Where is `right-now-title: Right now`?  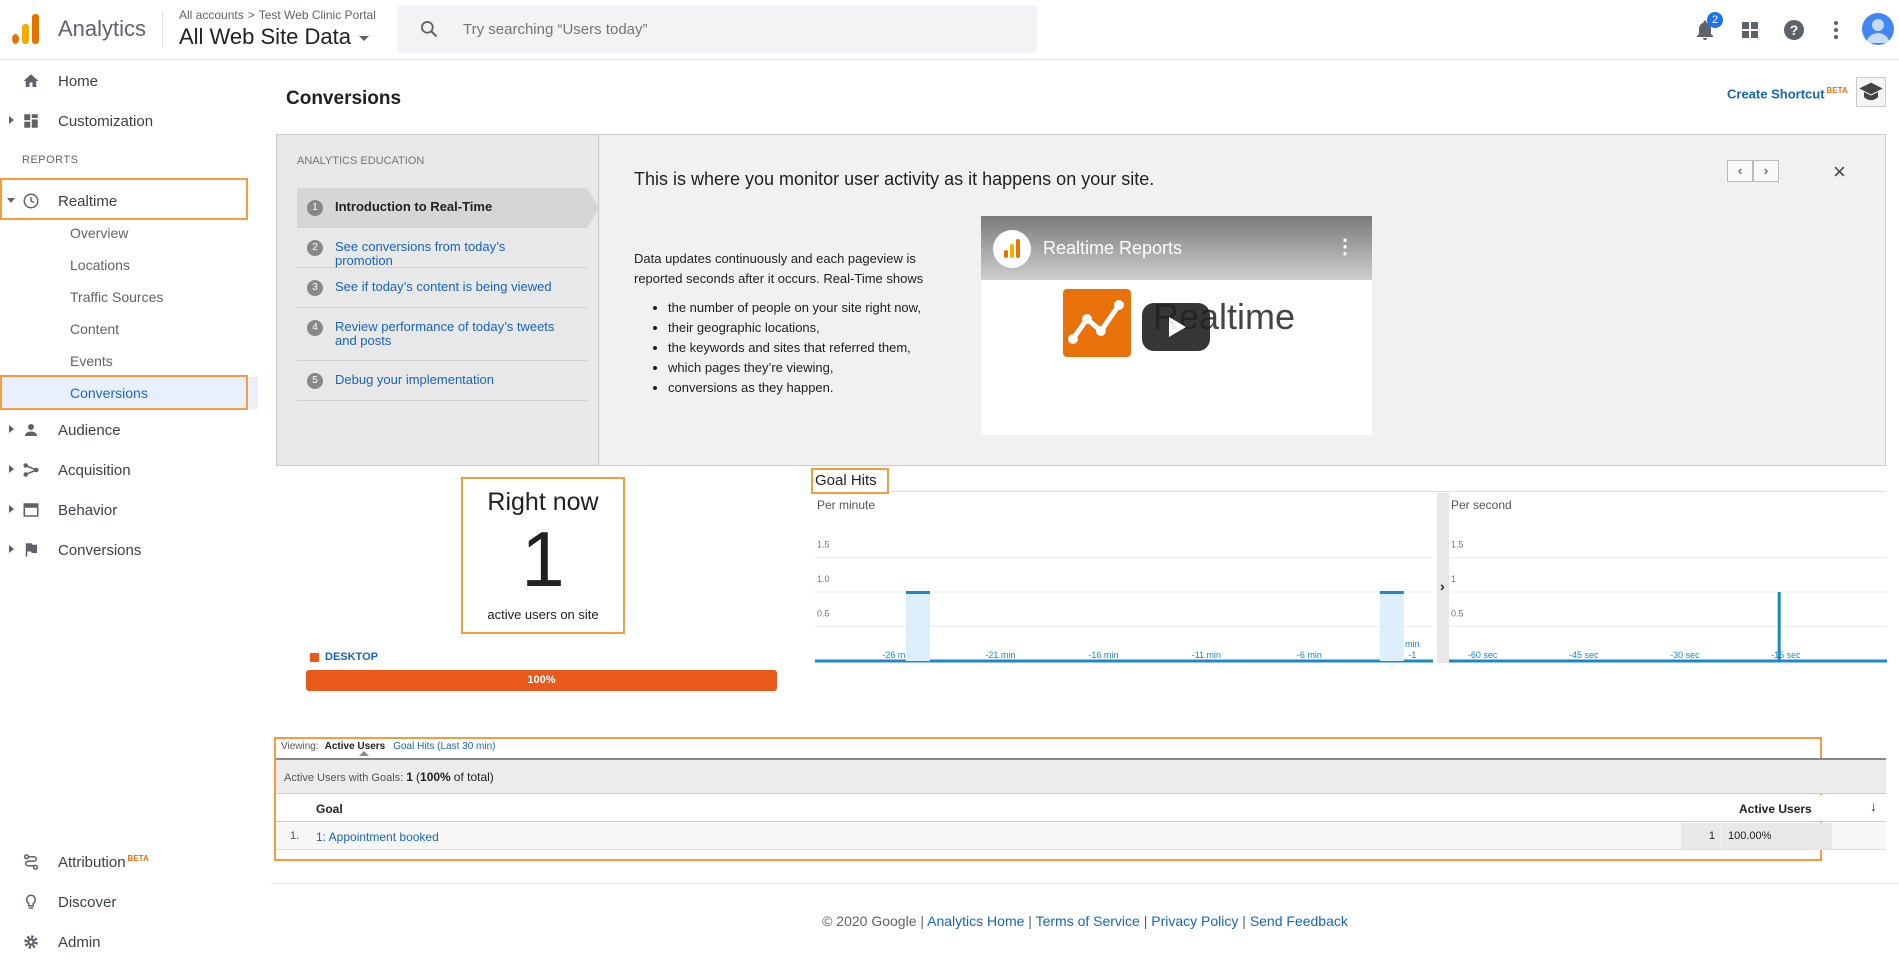
right-now-title: Right now is located at coordinates (543, 502).